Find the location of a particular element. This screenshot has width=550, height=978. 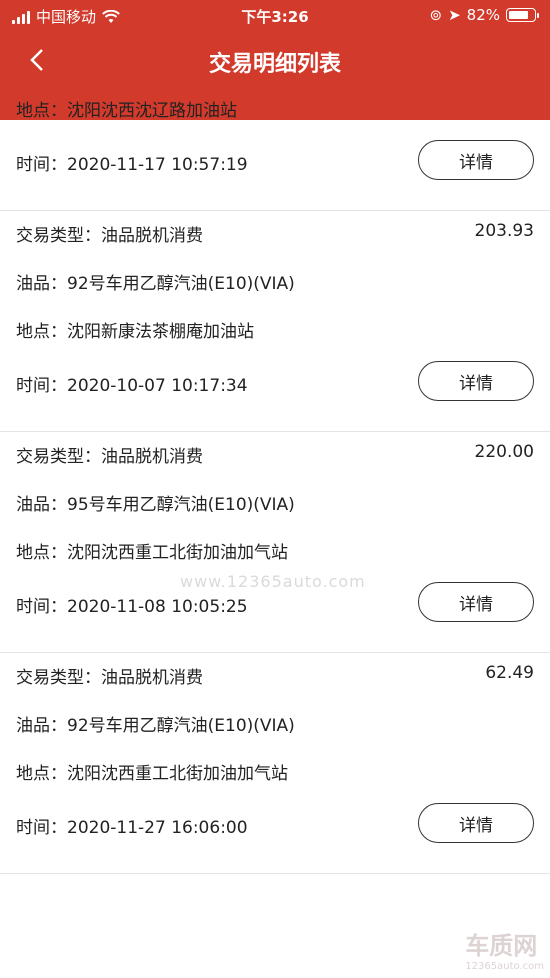

transaction-time: 时间：2020-11-08 10:05:25 is located at coordinates (132, 604).